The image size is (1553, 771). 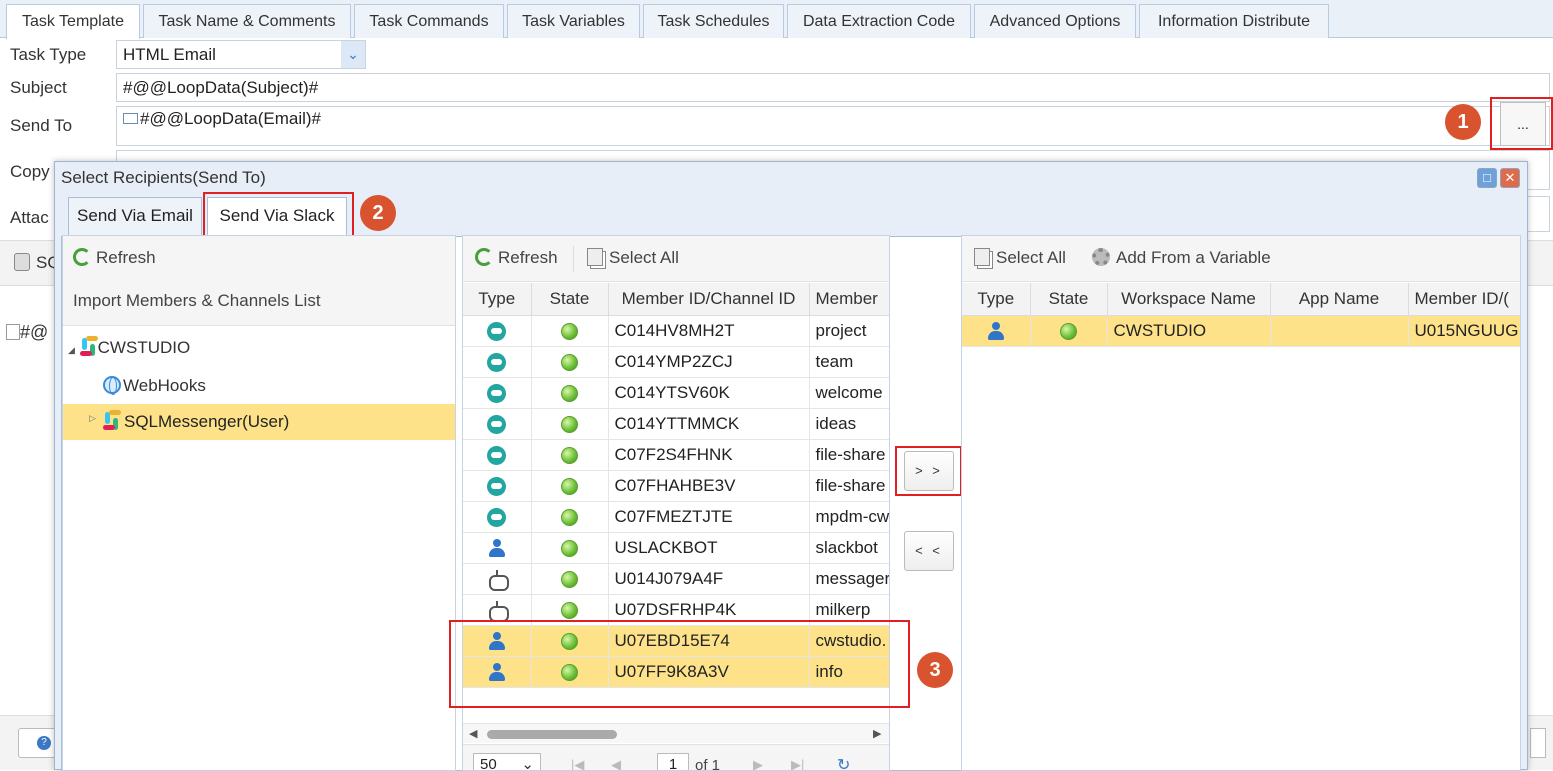 I want to click on horizontal-scrollbar: ◀ ▶, so click(x=676, y=733).